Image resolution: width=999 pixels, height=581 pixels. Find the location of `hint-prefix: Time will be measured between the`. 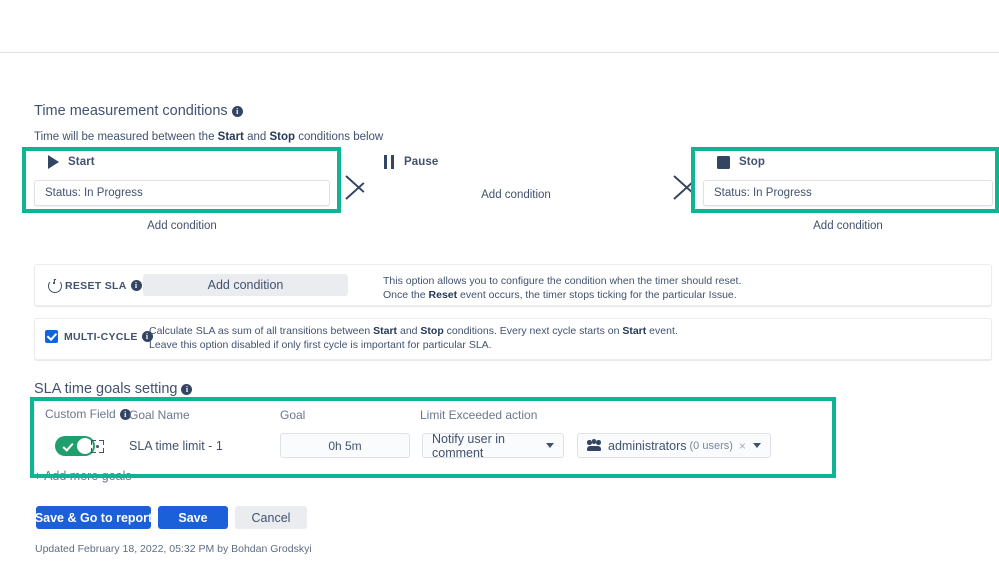

hint-prefix: Time will be measured between the is located at coordinates (126, 137).